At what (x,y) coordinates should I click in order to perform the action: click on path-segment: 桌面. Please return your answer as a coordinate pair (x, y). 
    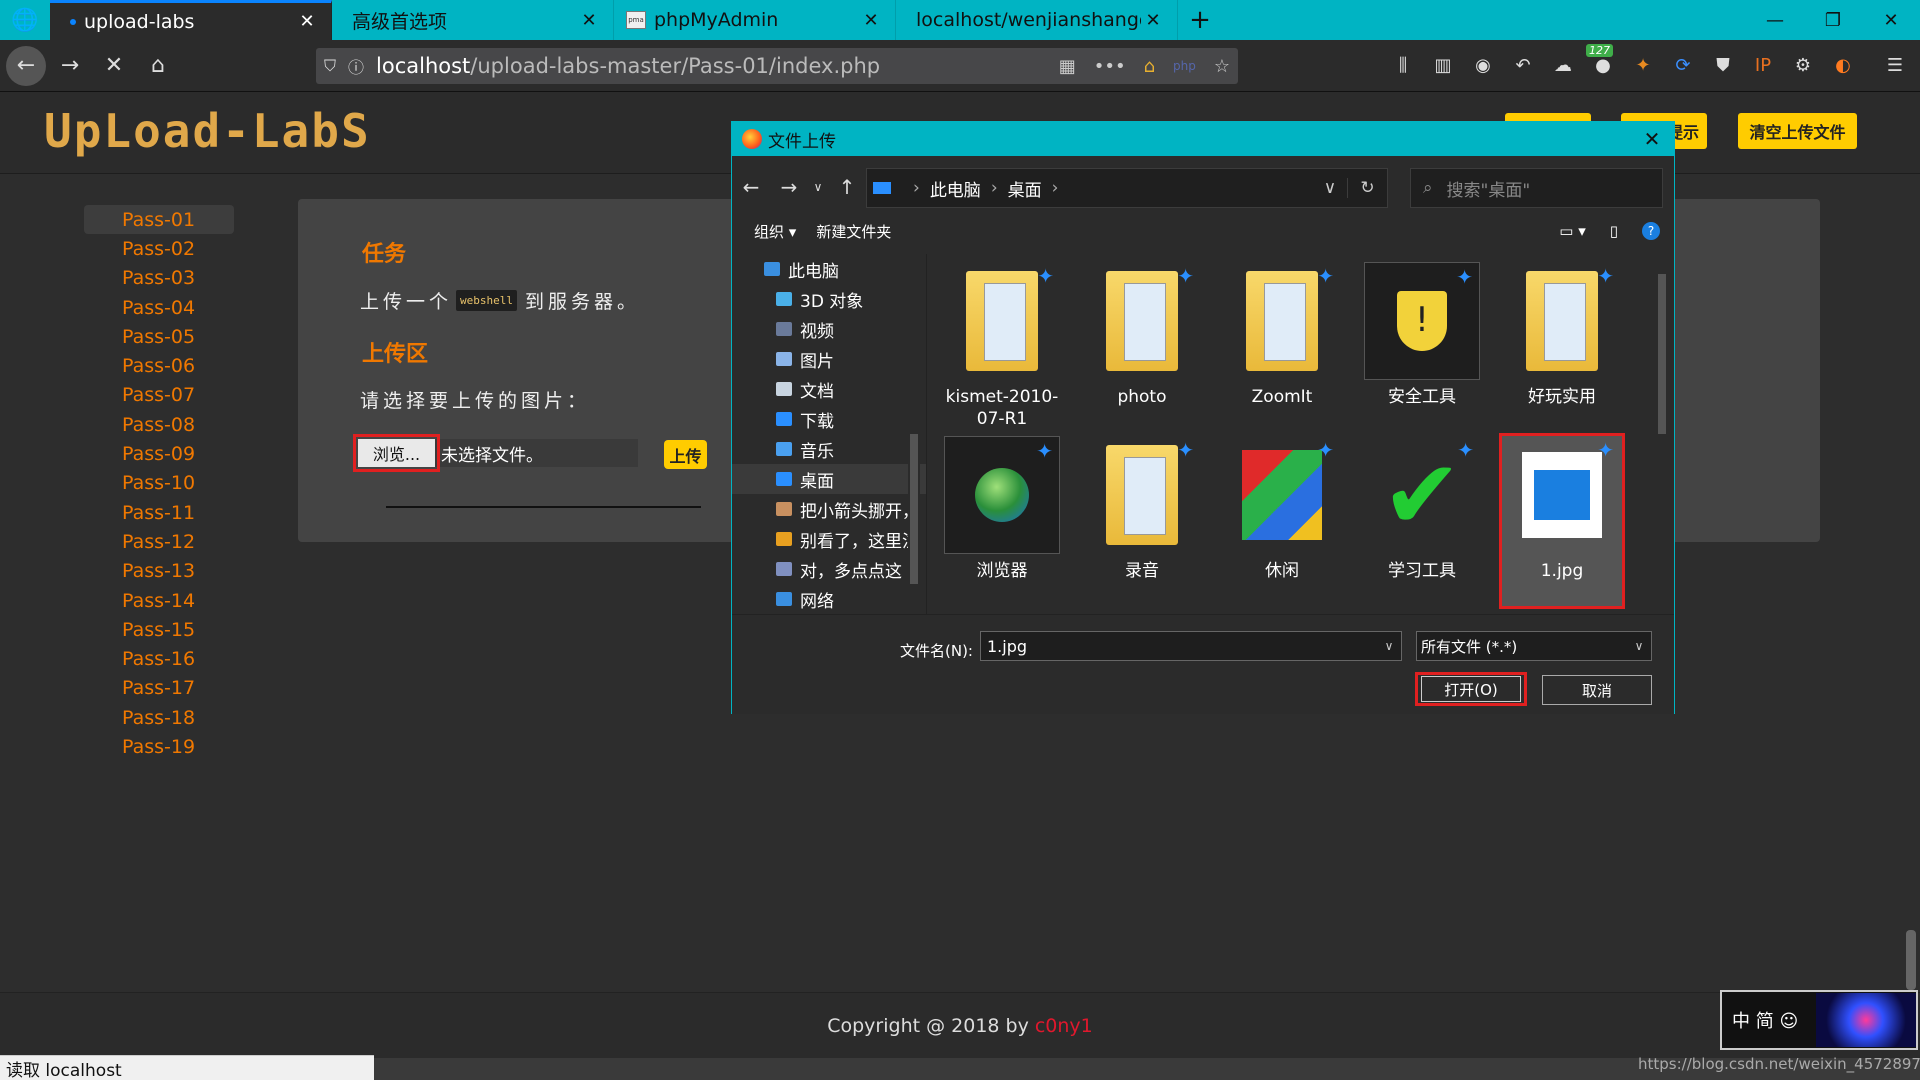
    Looking at the image, I should click on (1025, 188).